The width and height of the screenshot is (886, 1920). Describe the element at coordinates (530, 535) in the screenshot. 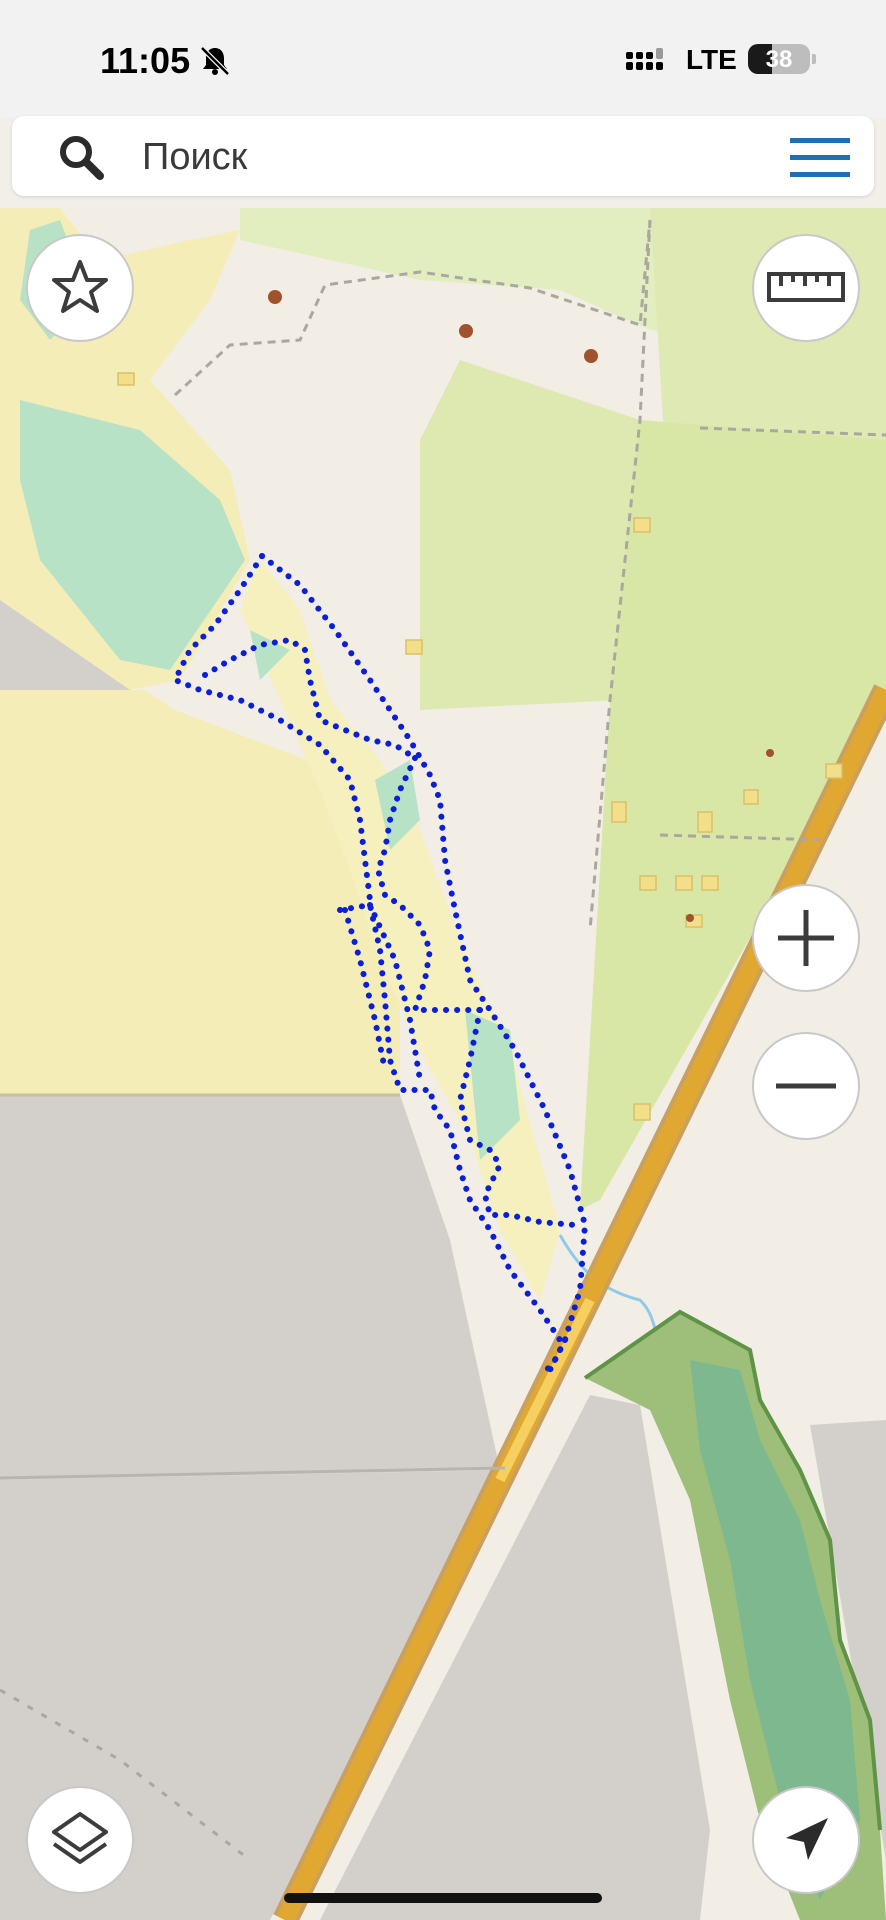

I see `farmland-area` at that location.